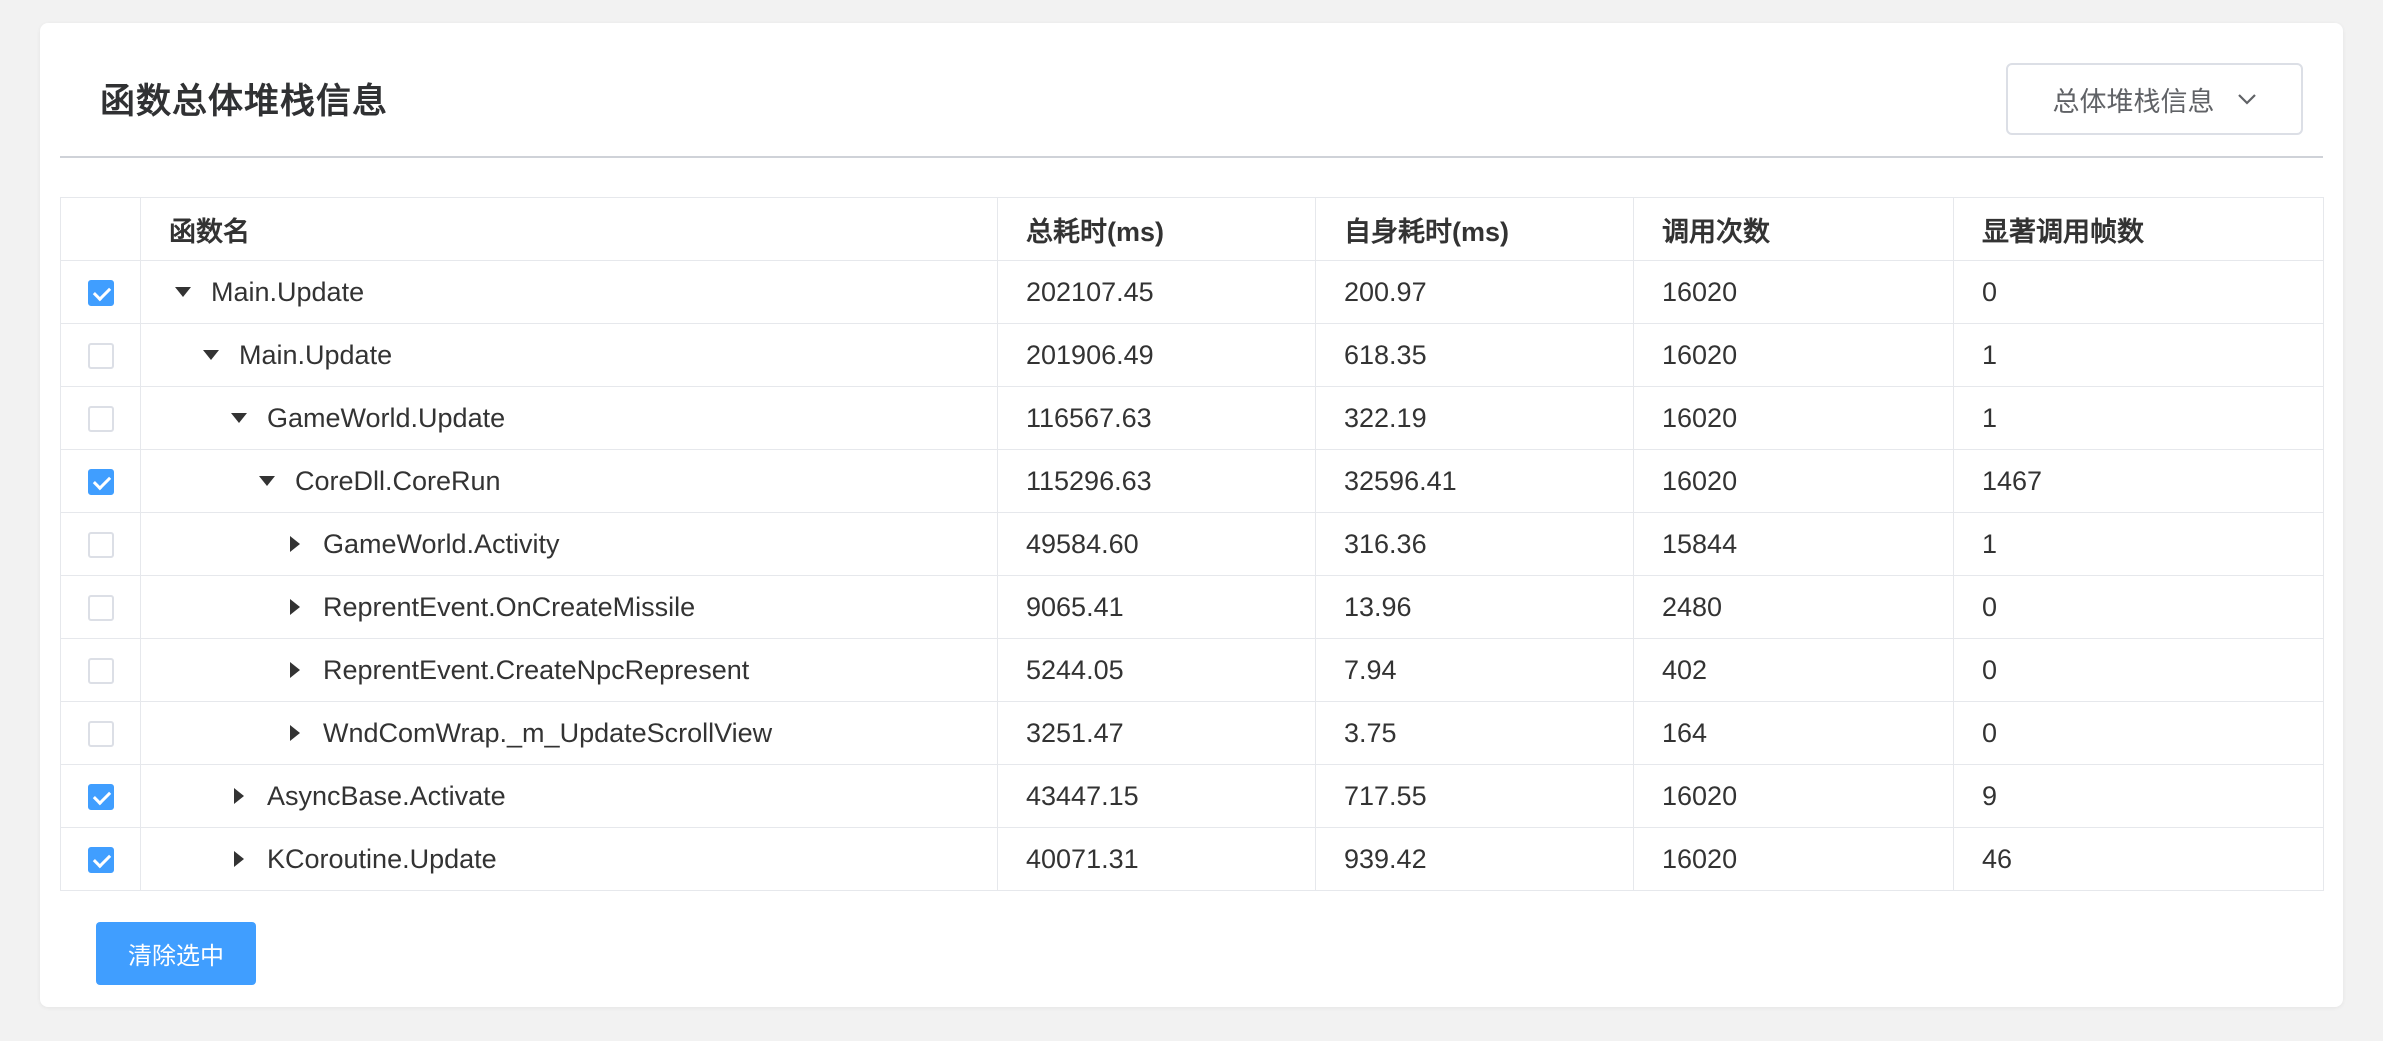  Describe the element at coordinates (1474, 418) in the screenshot. I see `self-time-cell: 322.19` at that location.